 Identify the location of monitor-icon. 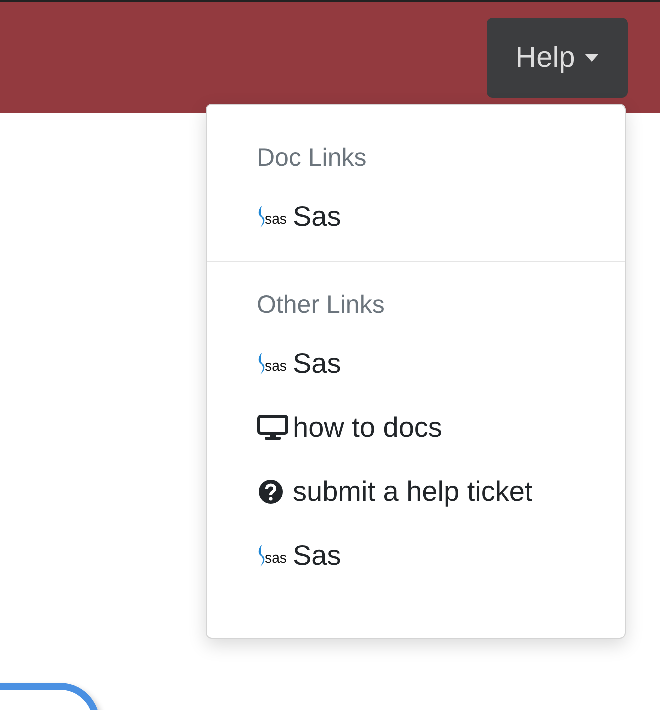
(273, 428).